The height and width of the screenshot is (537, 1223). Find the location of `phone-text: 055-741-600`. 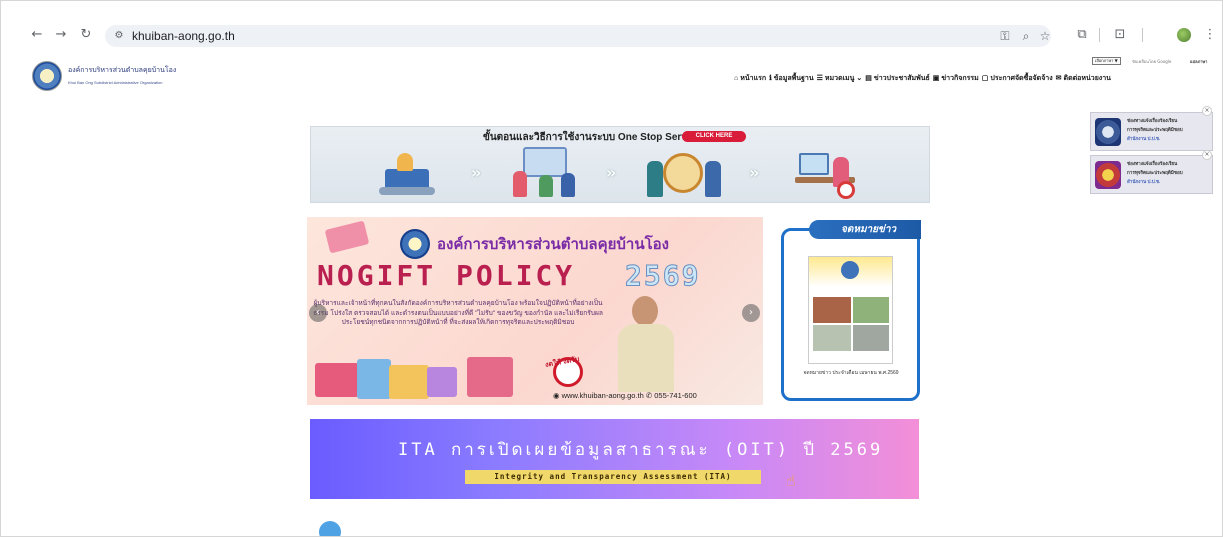

phone-text: 055-741-600 is located at coordinates (675, 395).